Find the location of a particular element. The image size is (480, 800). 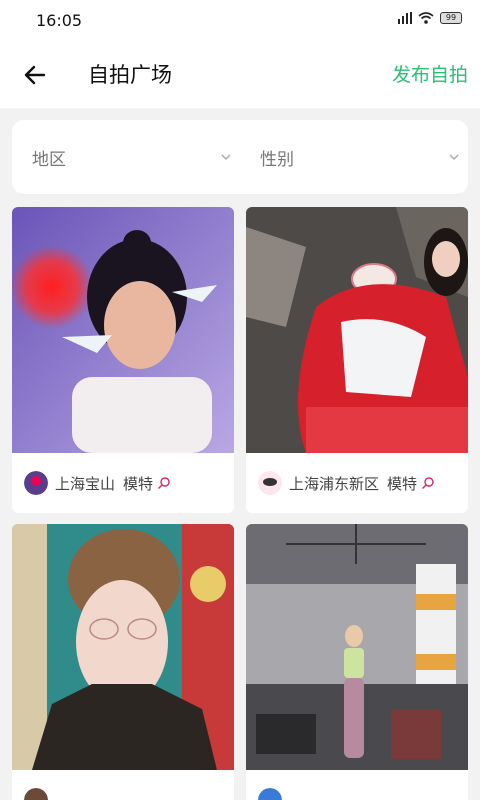

signal-icon is located at coordinates (405, 18).